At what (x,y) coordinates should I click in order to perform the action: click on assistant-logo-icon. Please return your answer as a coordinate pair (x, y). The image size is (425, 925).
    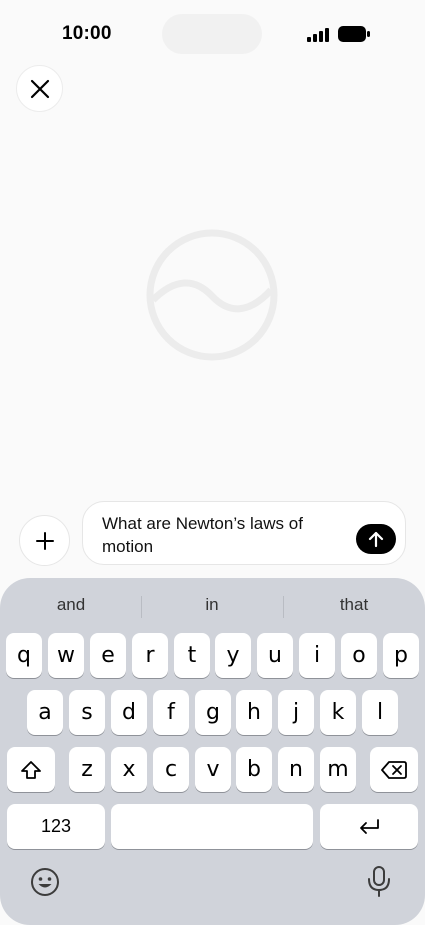
    Looking at the image, I should click on (212, 295).